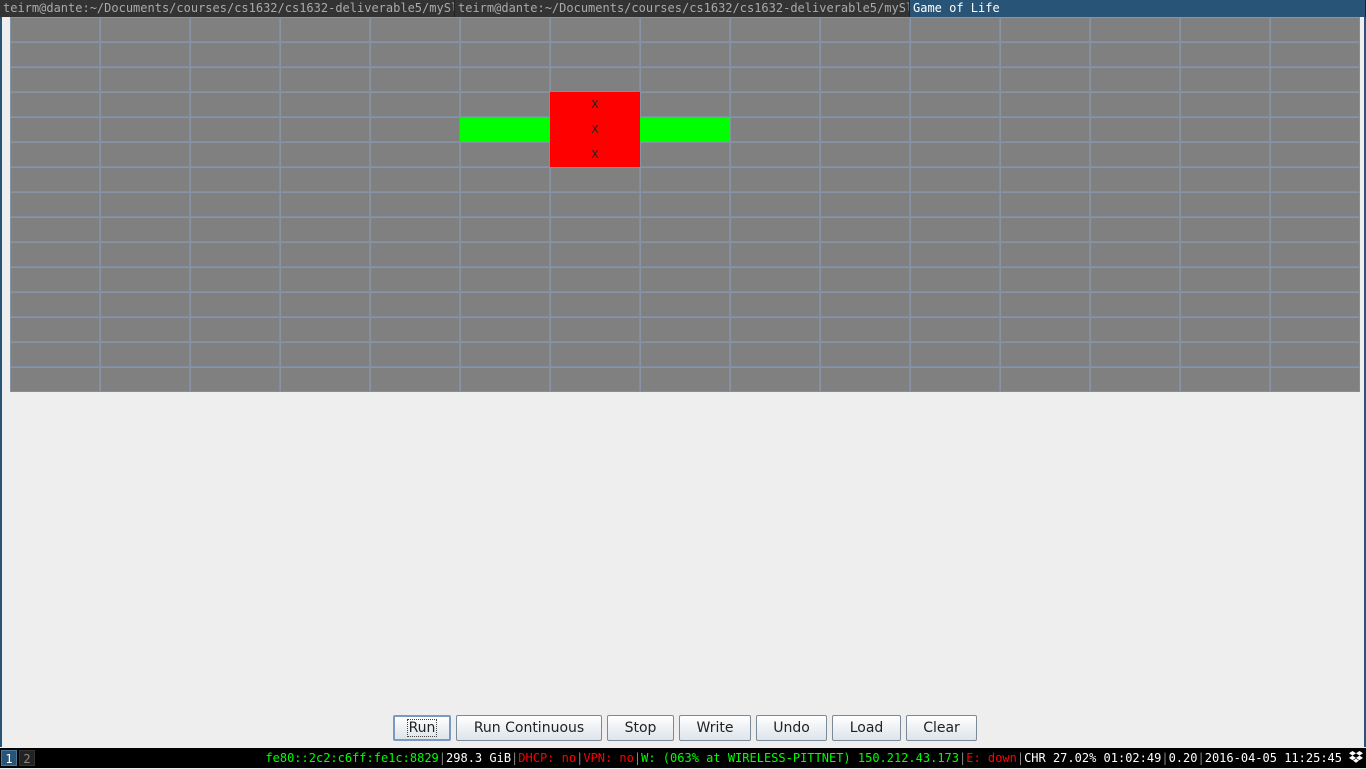 This screenshot has width=1366, height=769. What do you see at coordinates (1356, 758) in the screenshot?
I see `dropbox-icon` at bounding box center [1356, 758].